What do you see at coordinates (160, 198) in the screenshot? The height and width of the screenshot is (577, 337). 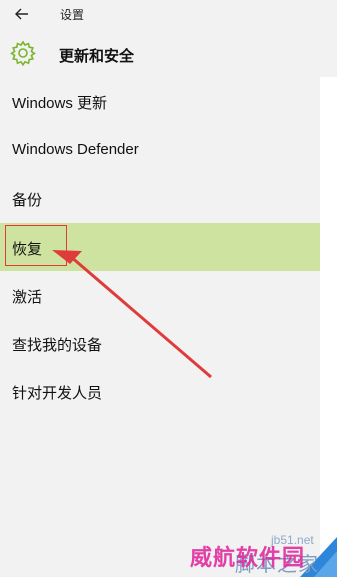 I see `nav-item-backup: 备份` at bounding box center [160, 198].